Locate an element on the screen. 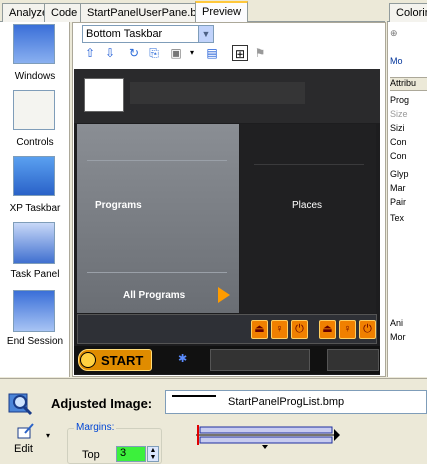 The height and width of the screenshot is (464, 427). adjusted-image-filename: StartPanelProgList.bmp is located at coordinates (286, 402).